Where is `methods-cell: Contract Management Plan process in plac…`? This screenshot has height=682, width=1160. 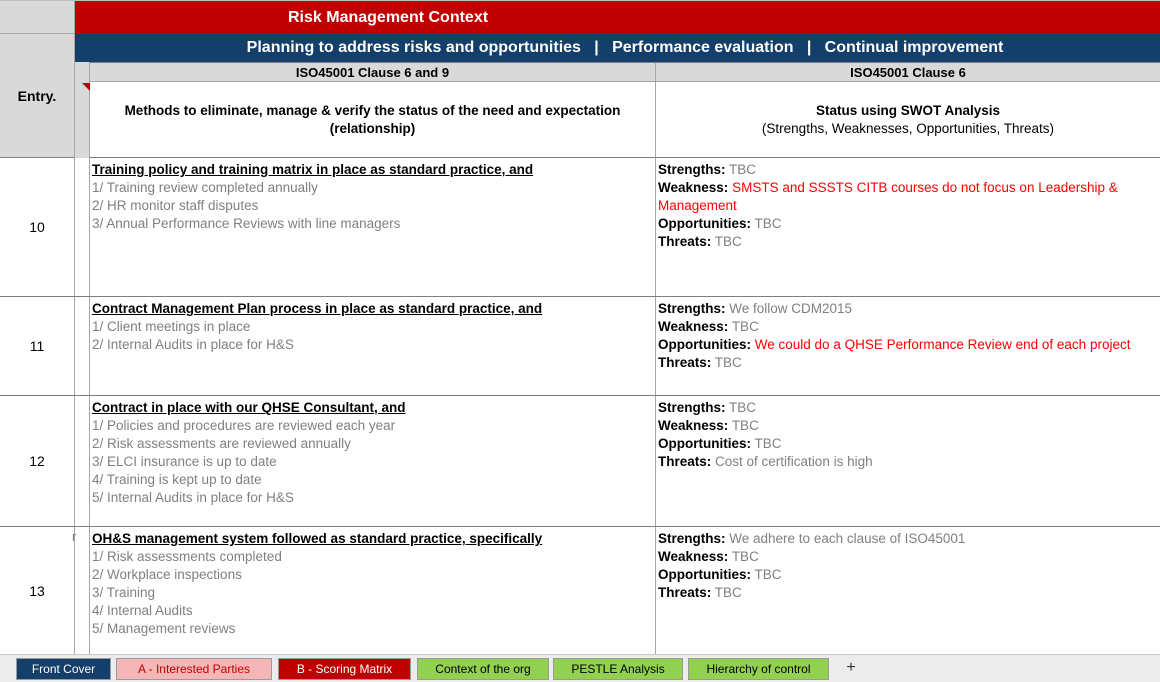
methods-cell: Contract Management Plan process in plac… is located at coordinates (373, 346).